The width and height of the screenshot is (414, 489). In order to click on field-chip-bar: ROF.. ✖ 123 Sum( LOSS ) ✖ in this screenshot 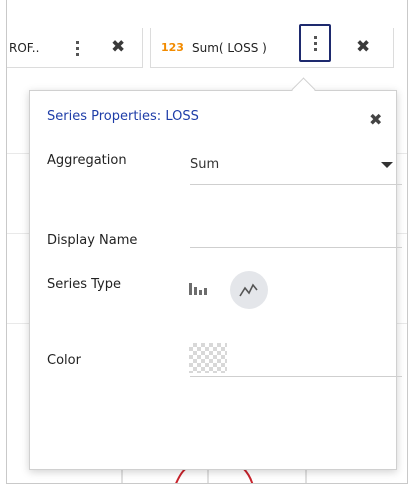, I will do `click(207, 48)`.